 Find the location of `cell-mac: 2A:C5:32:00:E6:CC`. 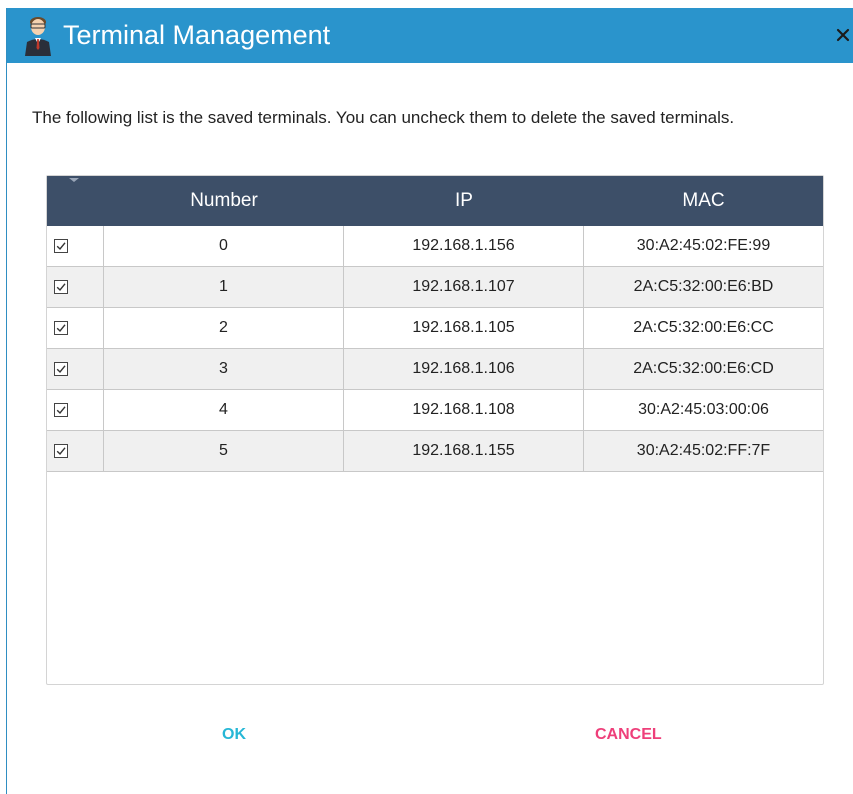

cell-mac: 2A:C5:32:00:E6:CC is located at coordinates (703, 327).